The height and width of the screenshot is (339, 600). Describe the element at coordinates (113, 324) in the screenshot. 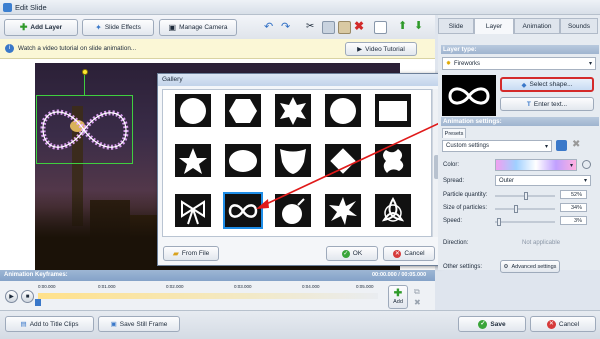

I see `image-icon: ▣` at that location.